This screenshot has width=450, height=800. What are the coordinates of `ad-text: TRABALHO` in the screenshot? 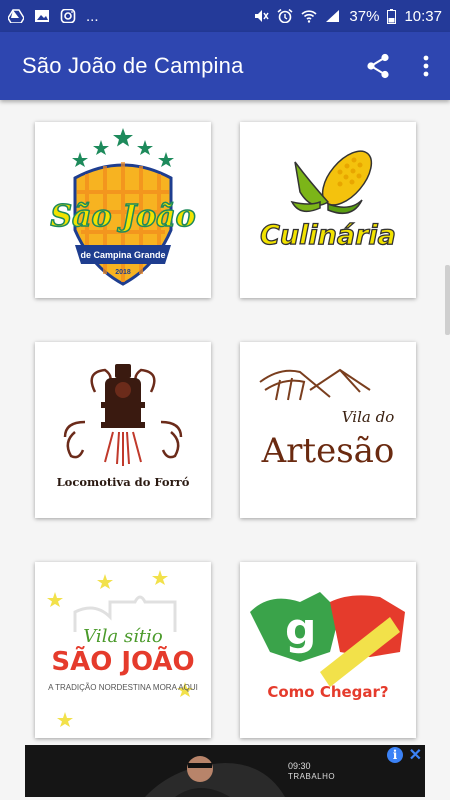 It's located at (312, 776).